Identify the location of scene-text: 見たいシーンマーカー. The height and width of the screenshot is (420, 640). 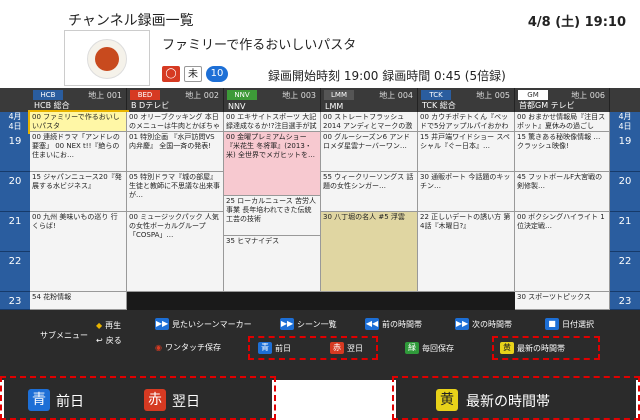
(212, 324).